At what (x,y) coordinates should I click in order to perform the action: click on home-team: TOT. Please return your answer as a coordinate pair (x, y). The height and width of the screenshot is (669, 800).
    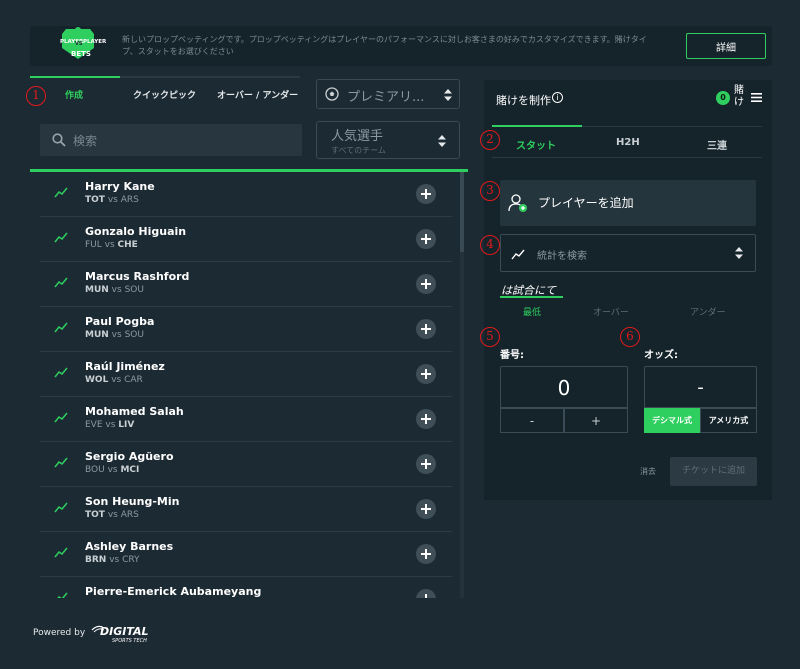
    Looking at the image, I should click on (95, 515).